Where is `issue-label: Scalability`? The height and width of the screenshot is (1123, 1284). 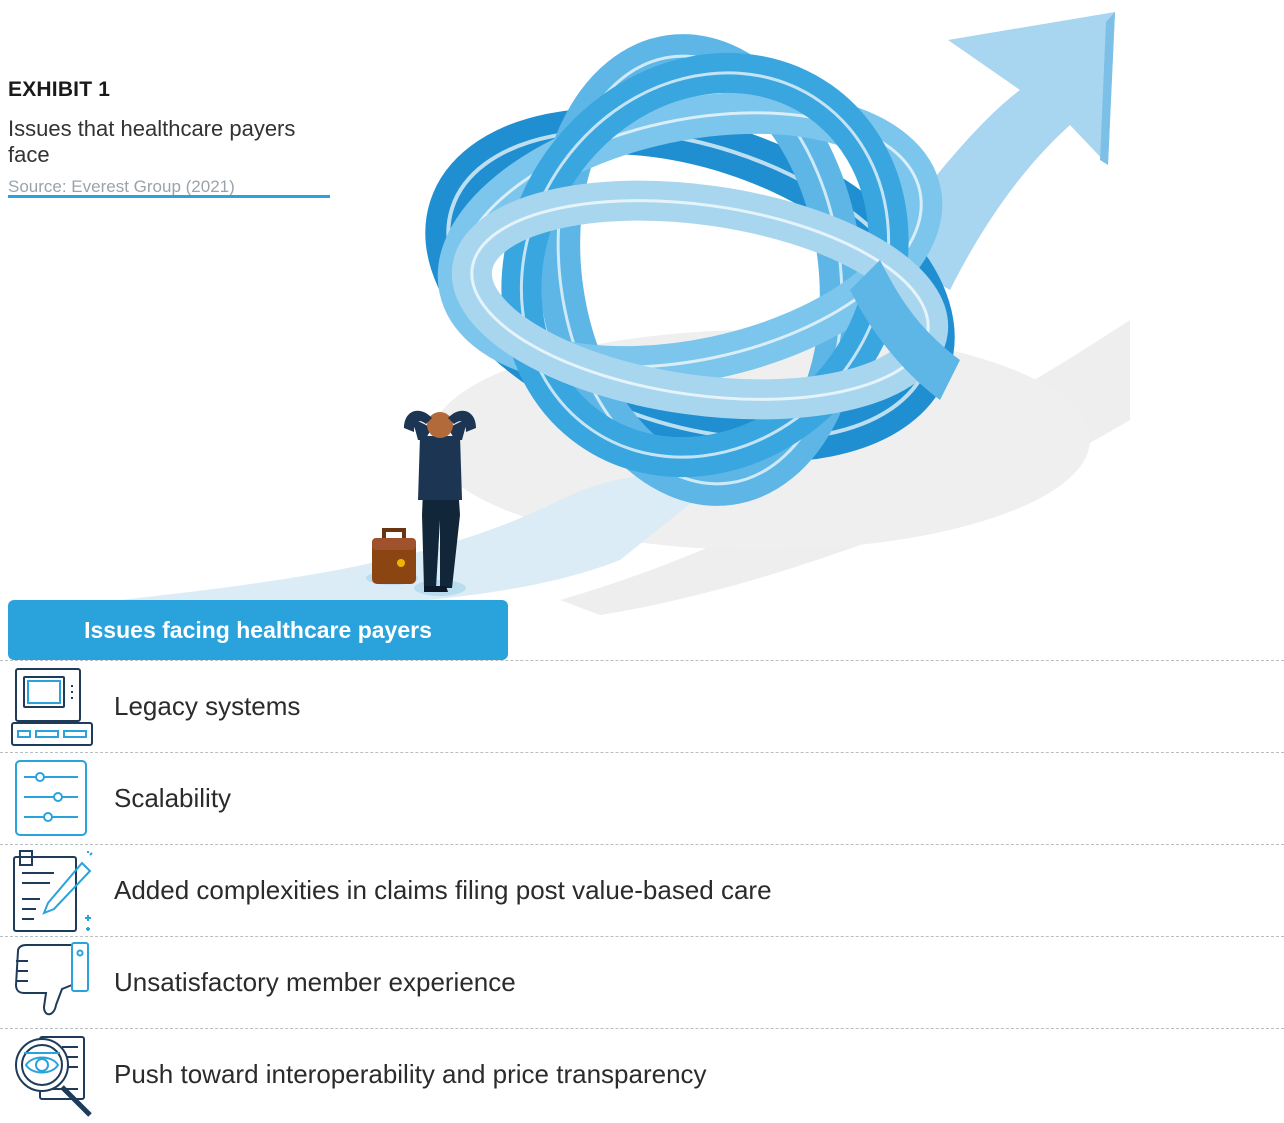
issue-label: Scalability is located at coordinates (173, 798).